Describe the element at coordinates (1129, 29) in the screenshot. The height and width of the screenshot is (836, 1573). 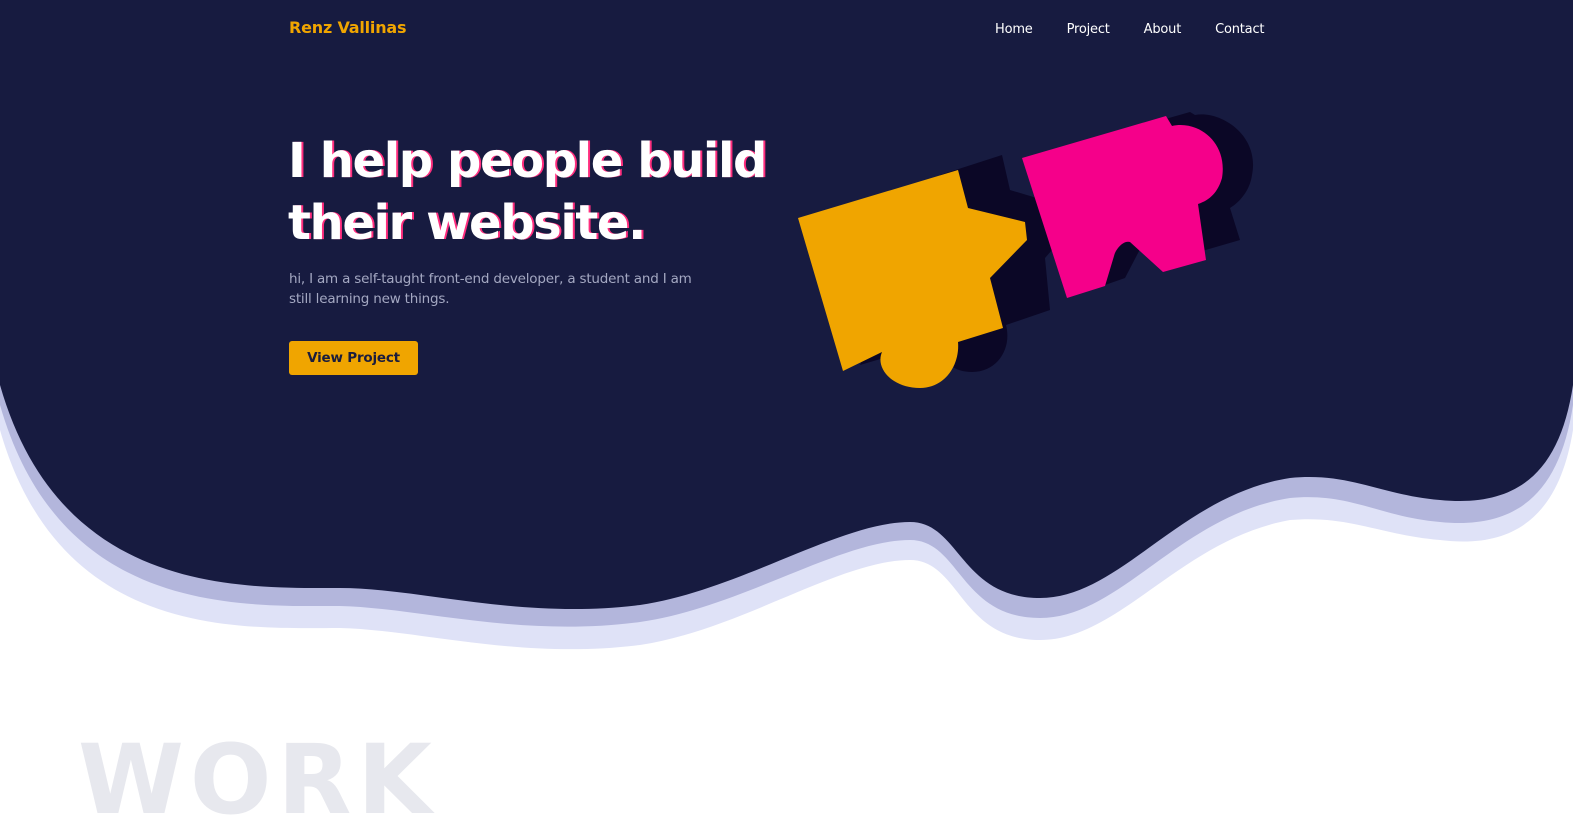
I see `main-nav: Home Project About Contact` at that location.